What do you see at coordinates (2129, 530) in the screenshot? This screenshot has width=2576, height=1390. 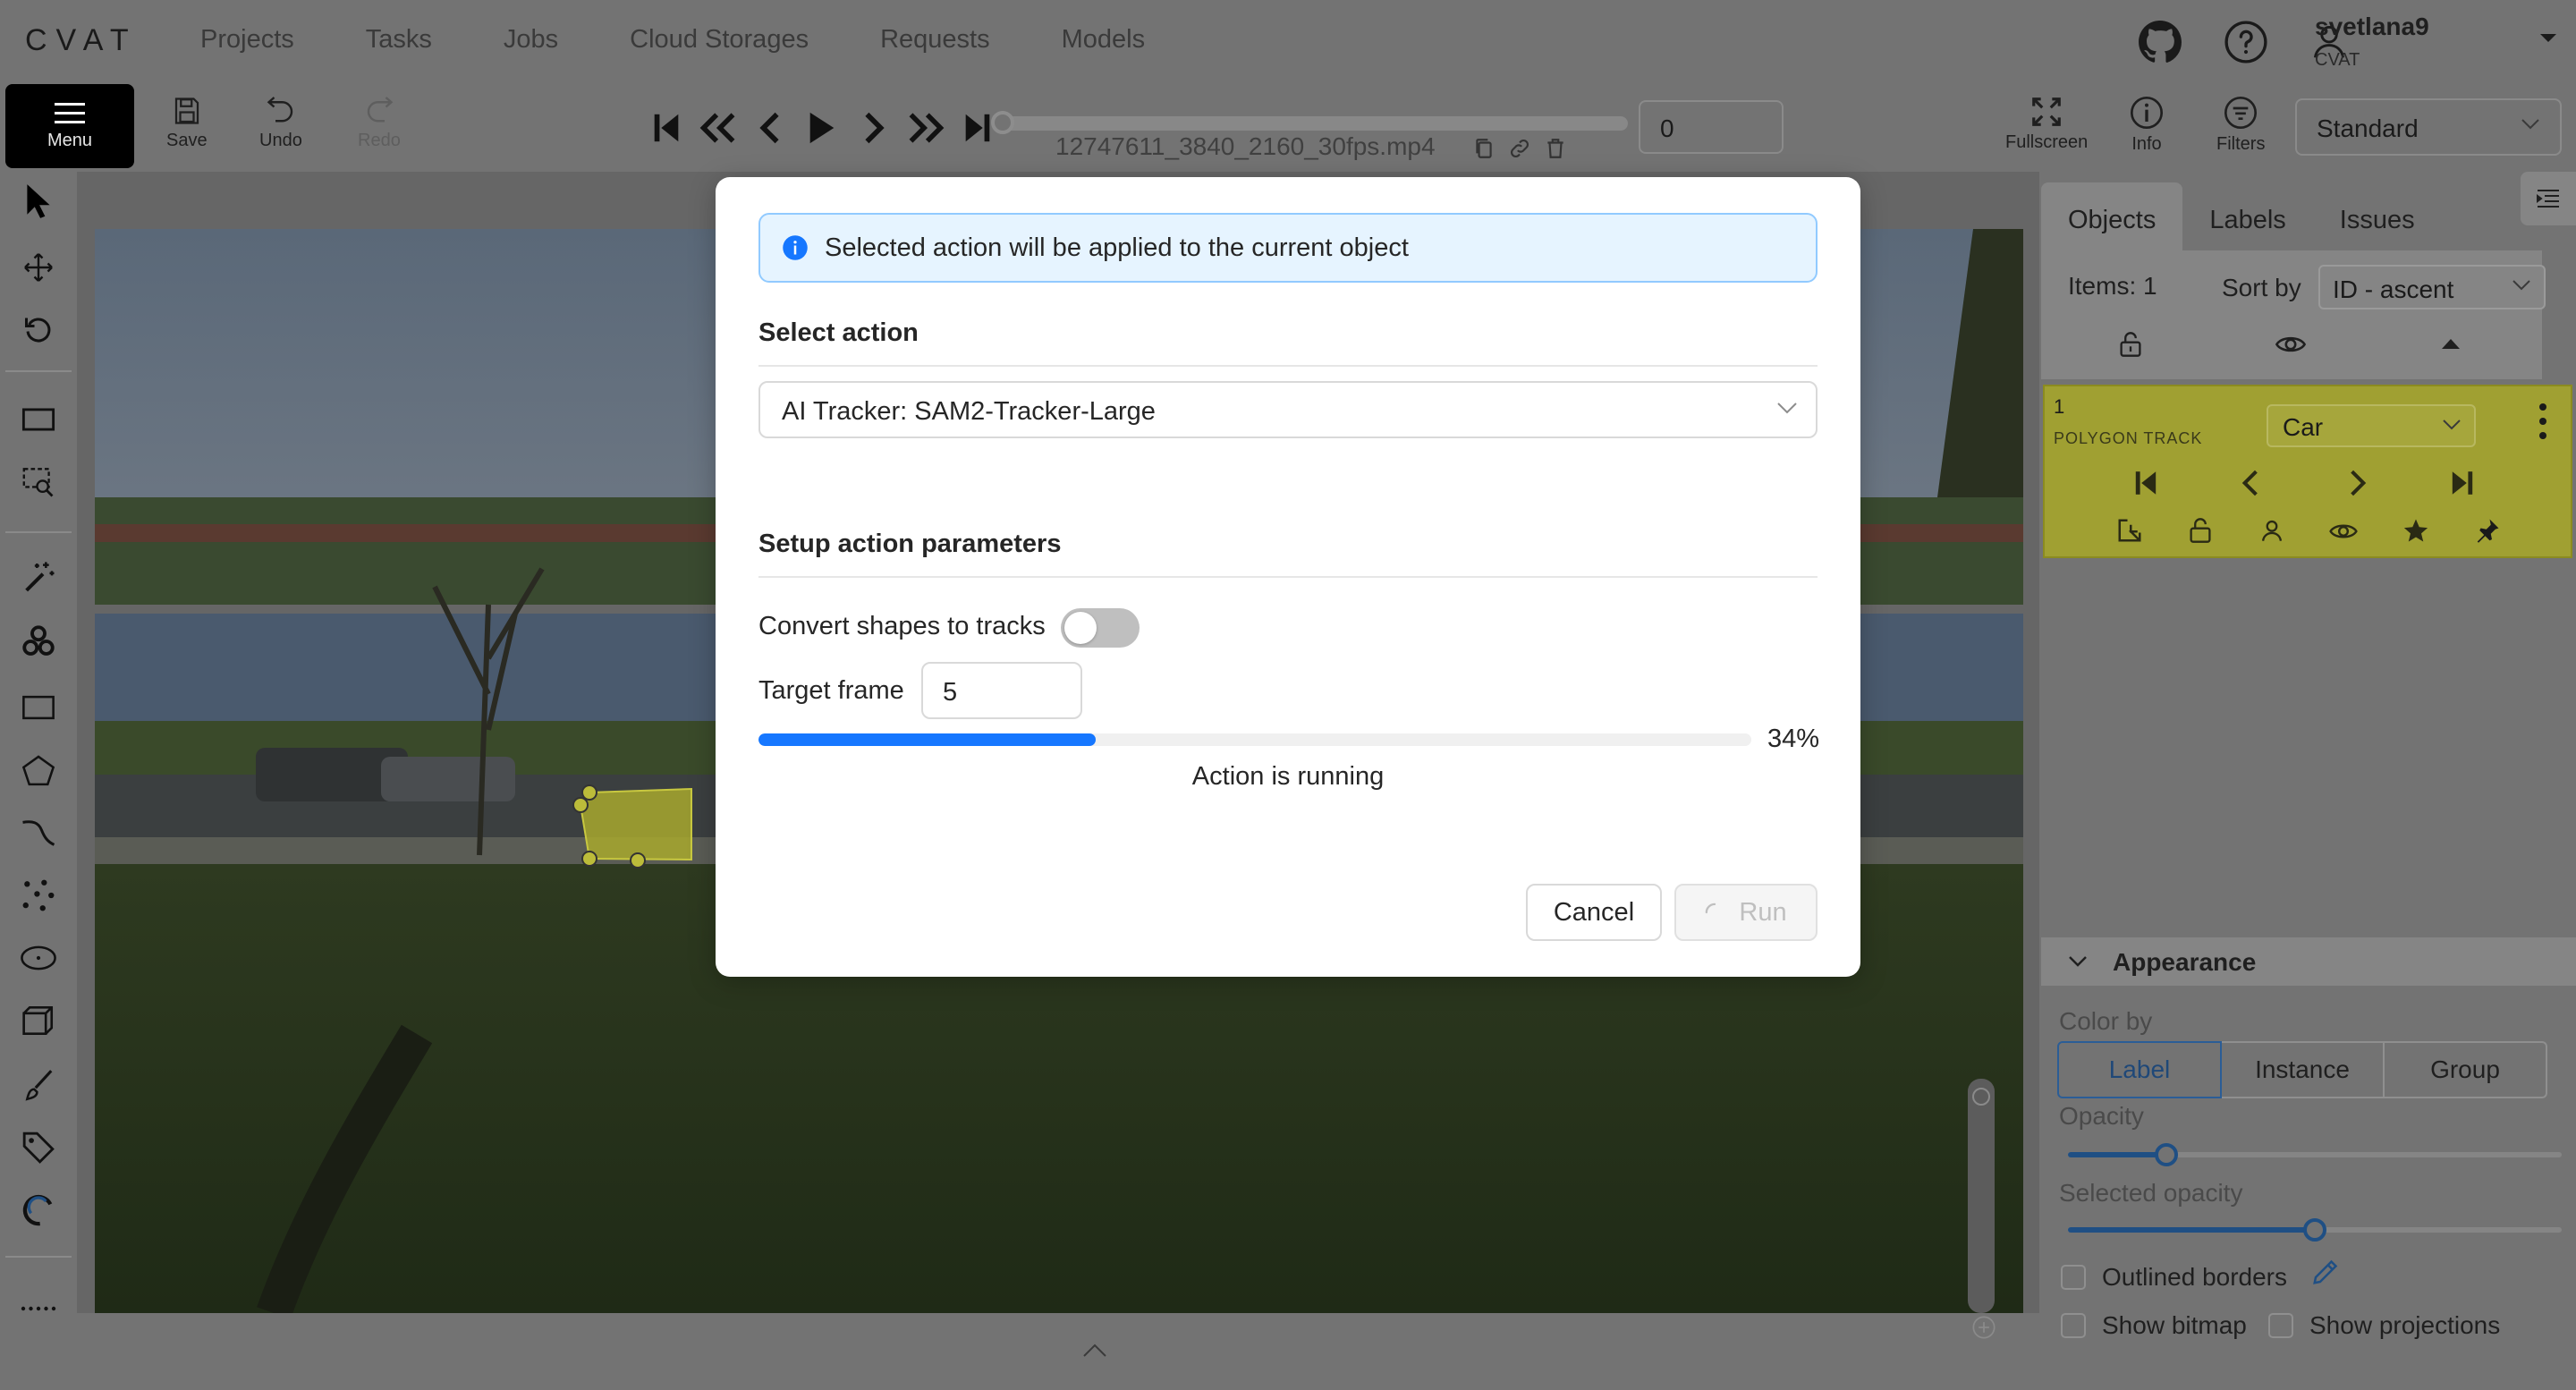 I see `outside-icon` at bounding box center [2129, 530].